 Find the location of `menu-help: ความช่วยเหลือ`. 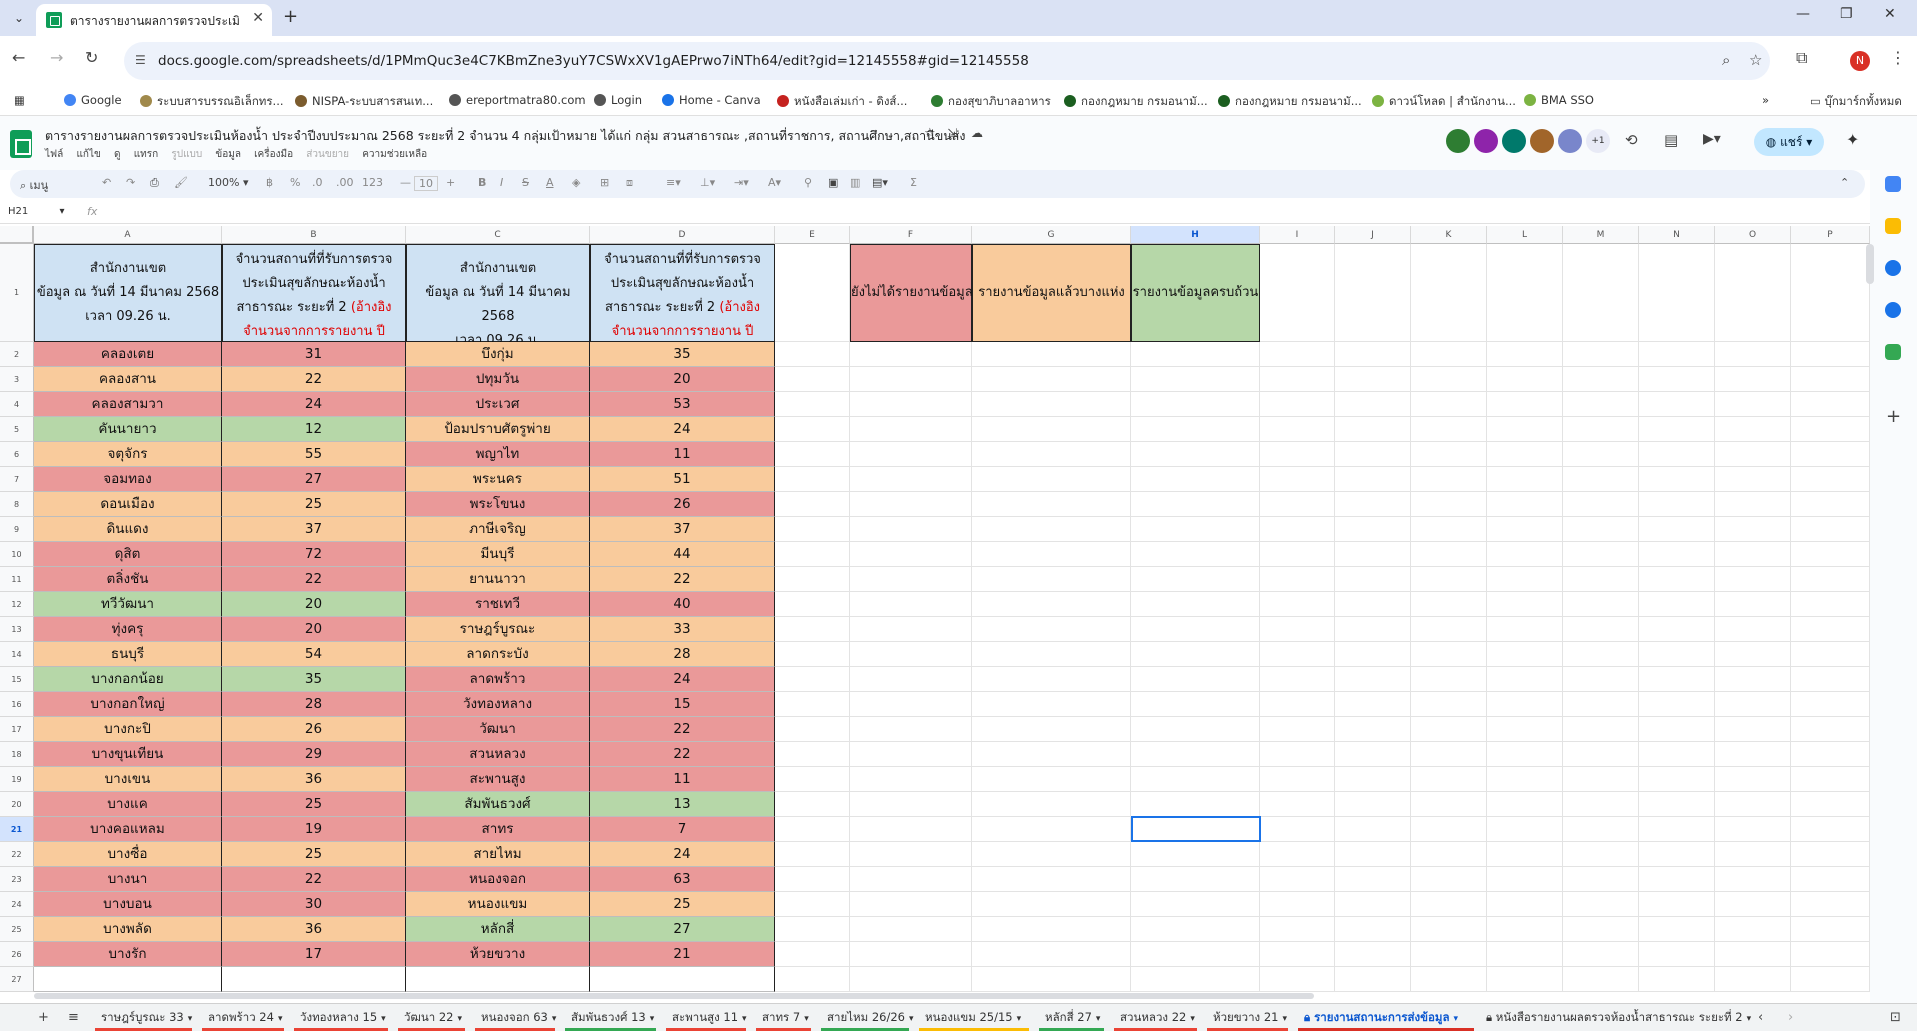

menu-help: ความช่วยเหลือ is located at coordinates (394, 154).